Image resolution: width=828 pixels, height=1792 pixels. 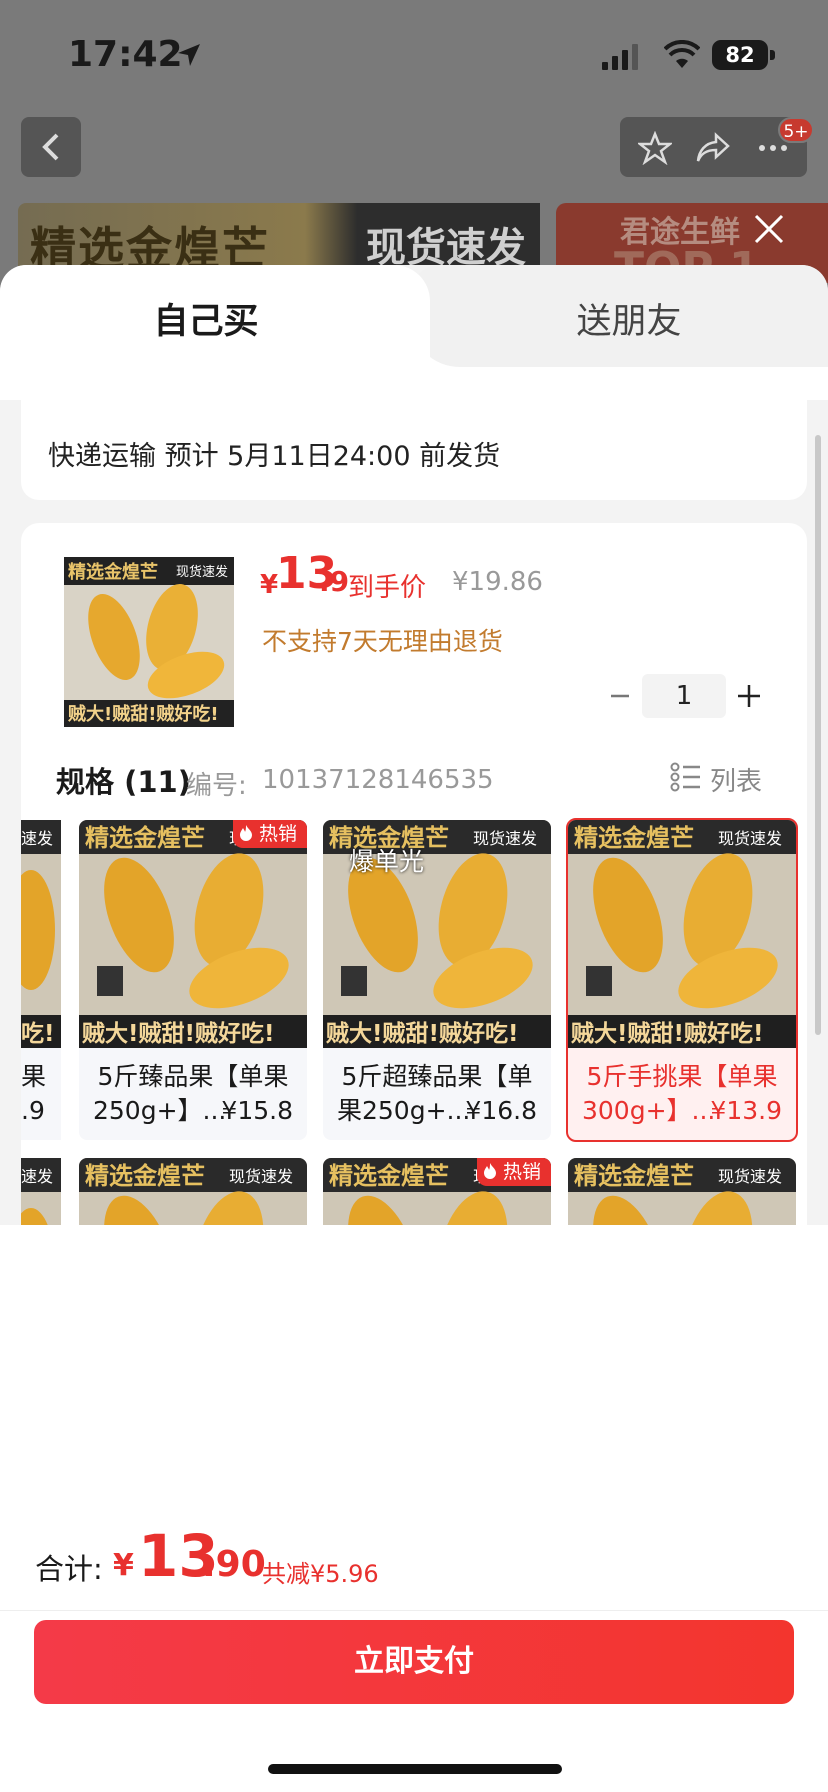 What do you see at coordinates (123, 1565) in the screenshot?
I see `total-currency: ¥` at bounding box center [123, 1565].